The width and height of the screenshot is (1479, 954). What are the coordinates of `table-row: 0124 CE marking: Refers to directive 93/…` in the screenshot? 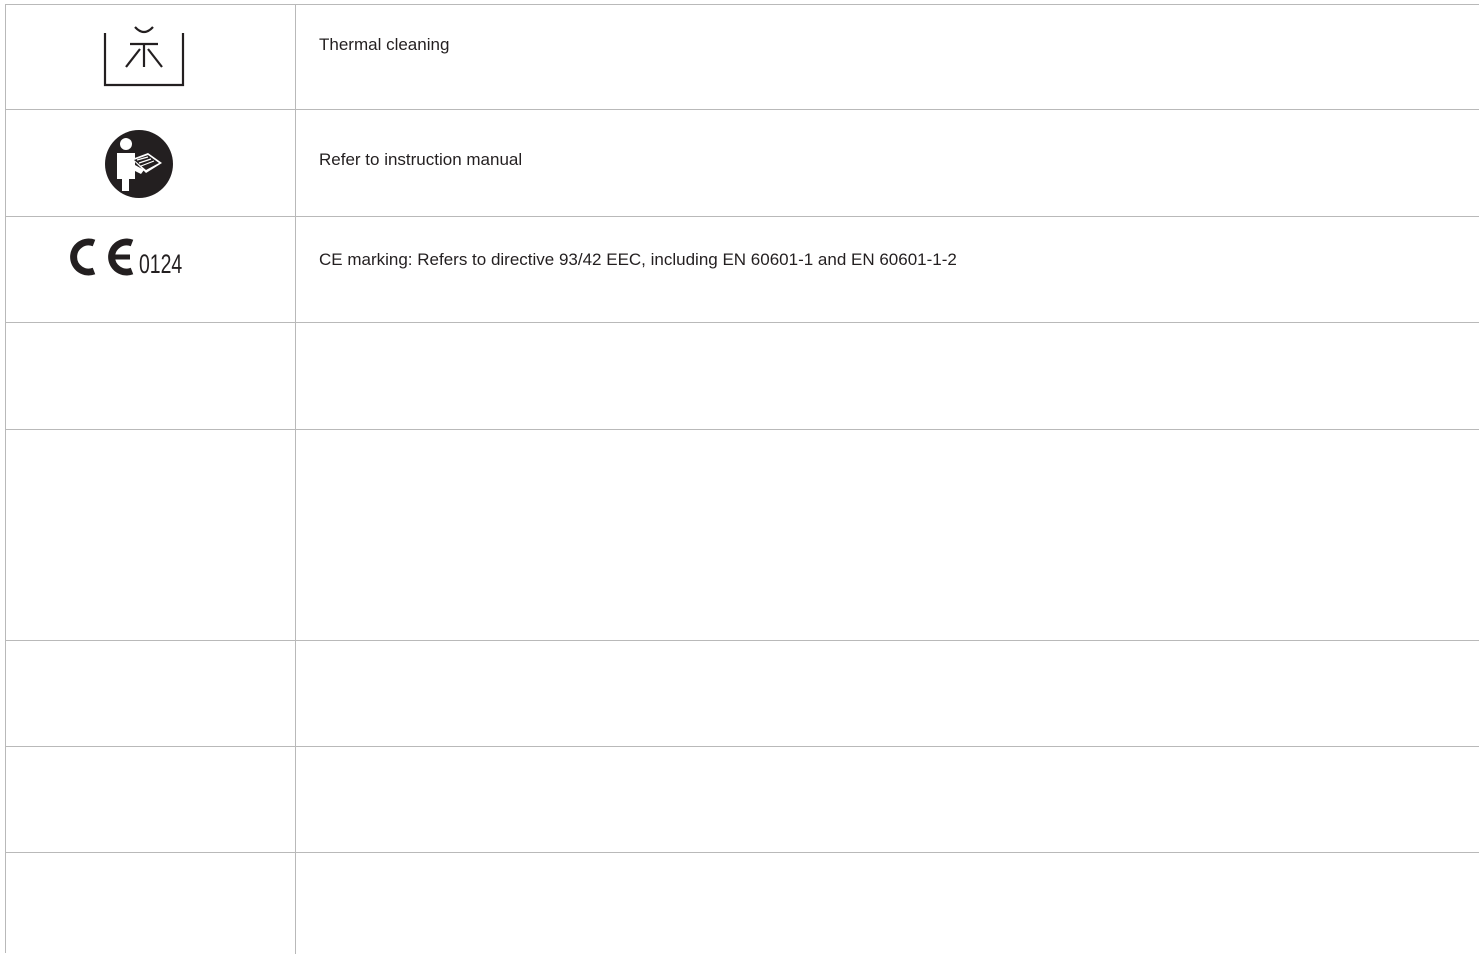 It's located at (742, 270).